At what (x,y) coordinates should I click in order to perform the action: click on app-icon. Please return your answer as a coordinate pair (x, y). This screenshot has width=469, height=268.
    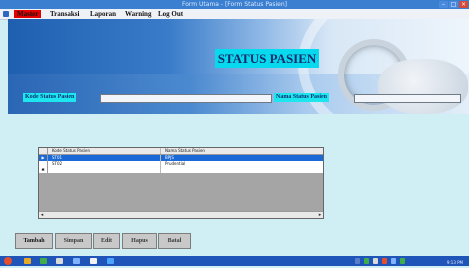
    Looking at the image, I should click on (6, 14).